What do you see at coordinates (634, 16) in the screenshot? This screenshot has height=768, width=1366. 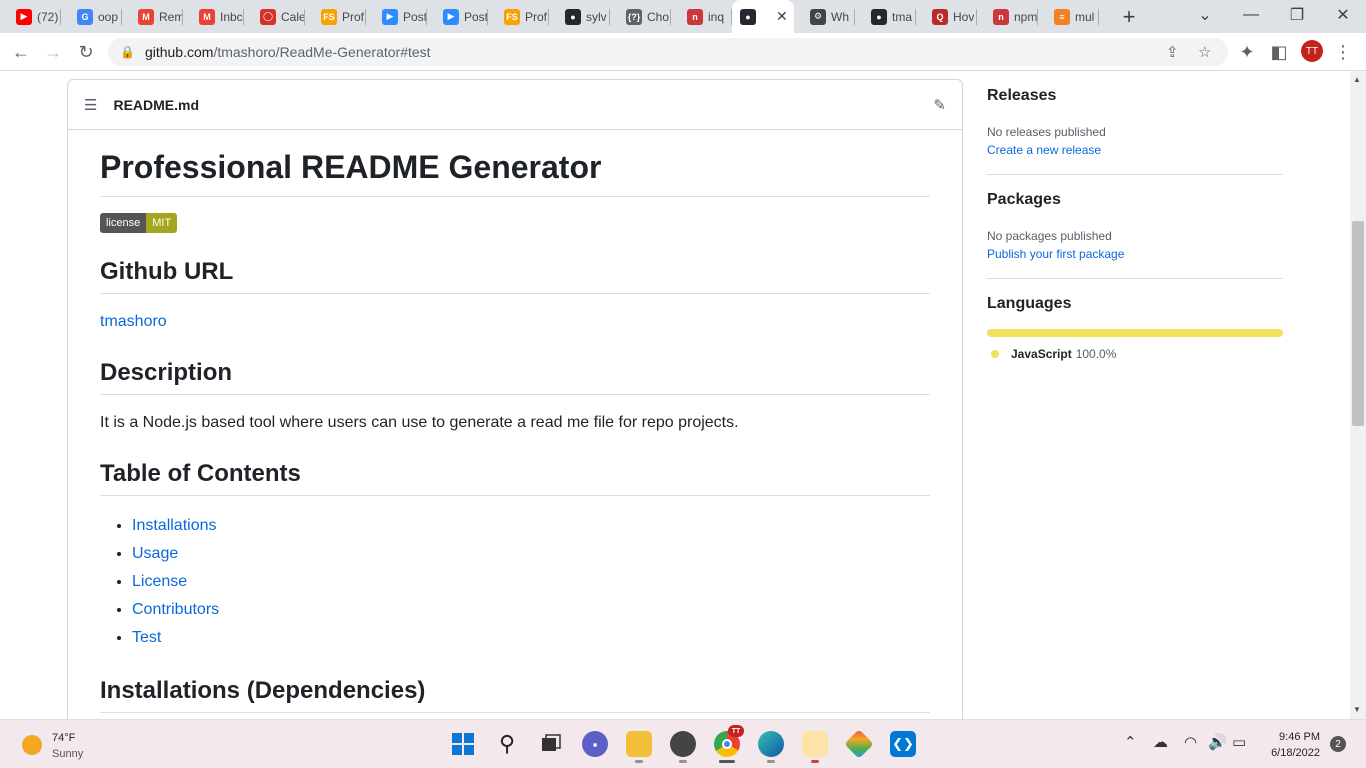 I see `code-icon: {?}` at bounding box center [634, 16].